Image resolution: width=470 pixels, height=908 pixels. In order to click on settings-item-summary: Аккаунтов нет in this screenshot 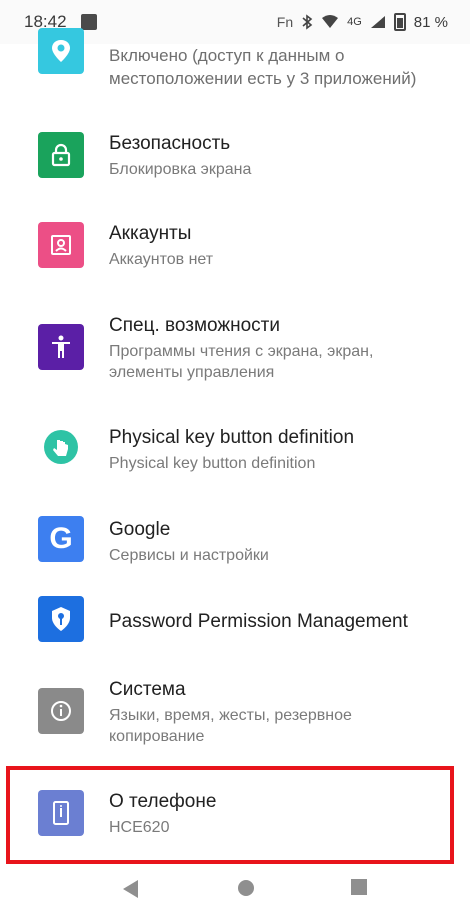, I will do `click(161, 259)`.